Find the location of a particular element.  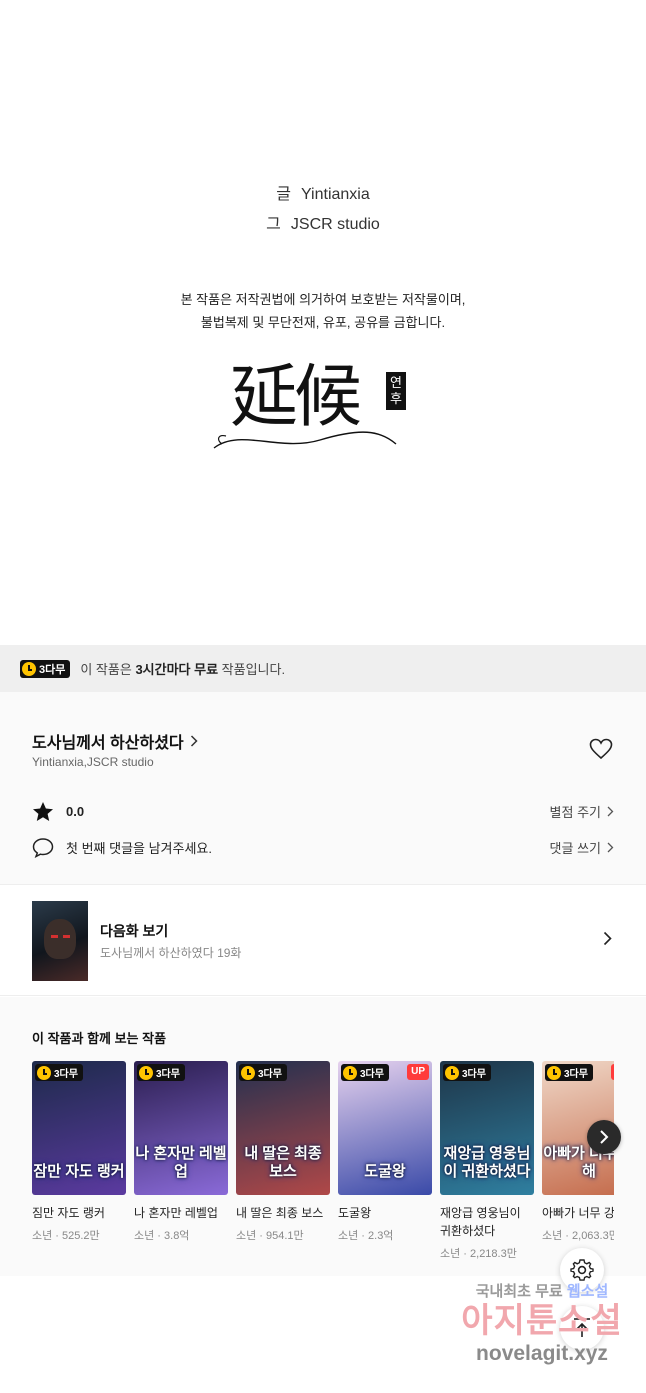

next-episode-label: 다음화 보기 is located at coordinates (134, 931).